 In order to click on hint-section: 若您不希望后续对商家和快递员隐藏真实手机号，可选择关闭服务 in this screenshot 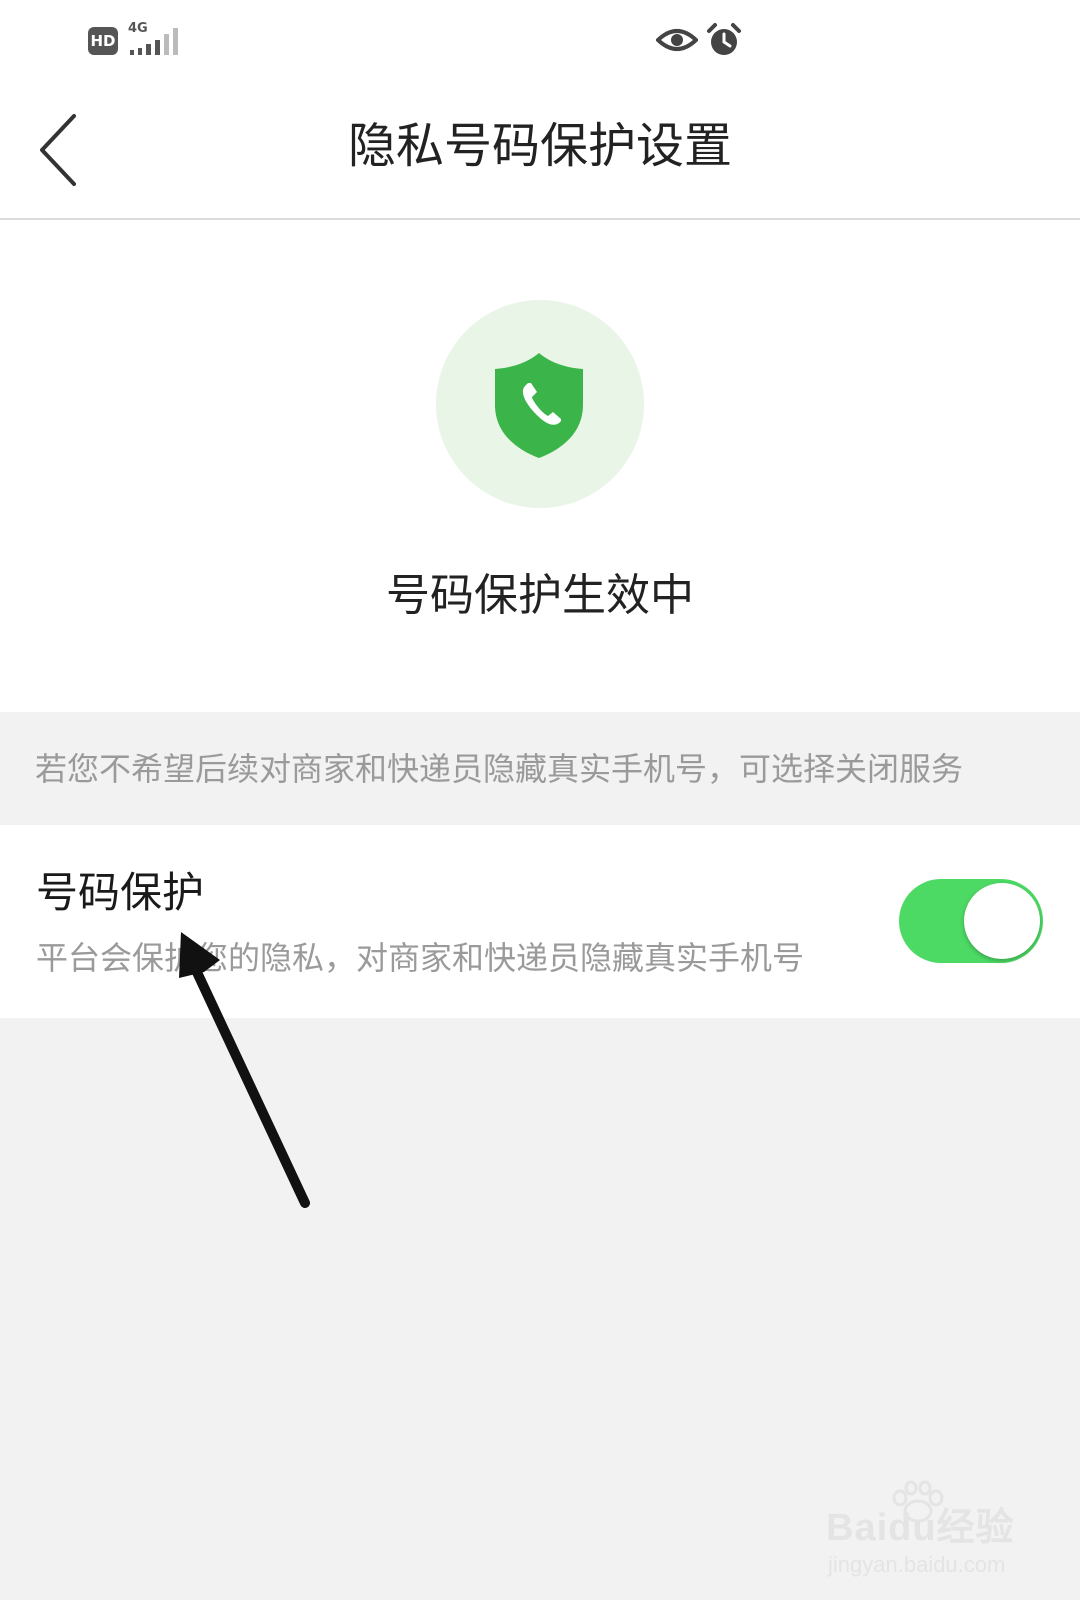, I will do `click(540, 768)`.